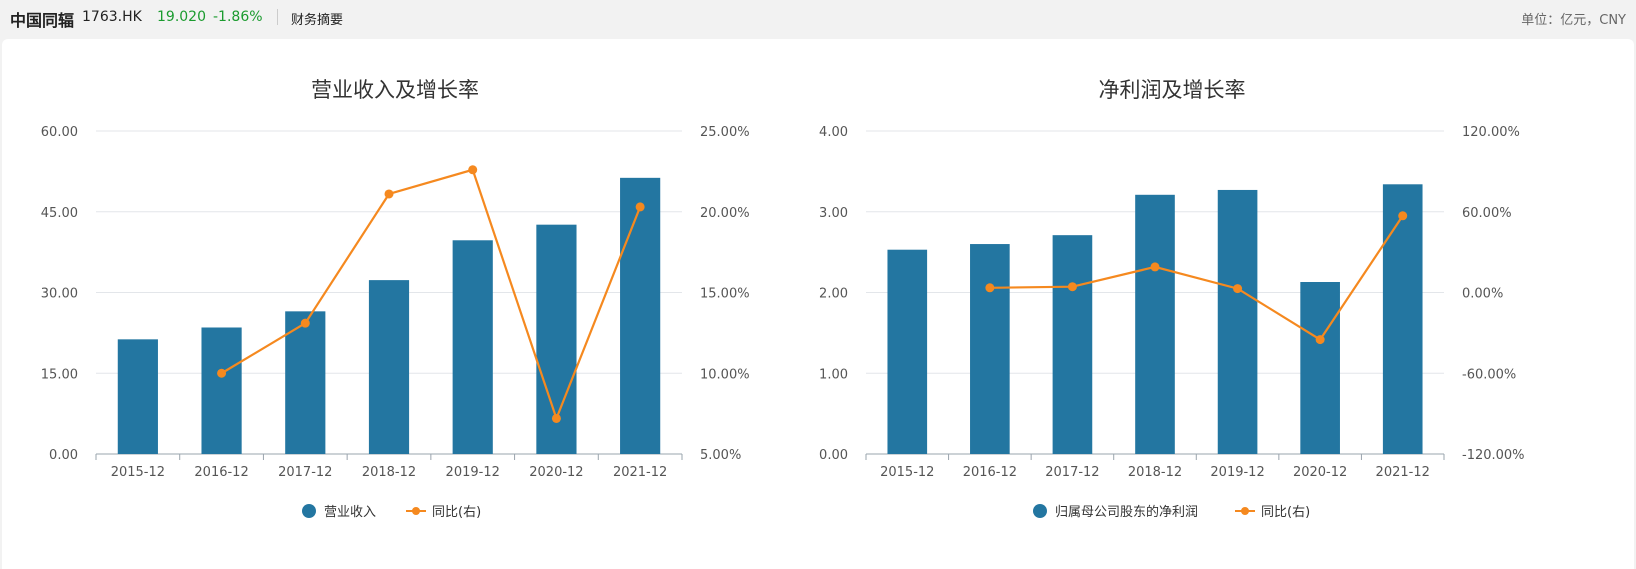 This screenshot has width=1636, height=569. Describe the element at coordinates (395, 90) in the screenshot. I see `chart-title: 营业收入及增长率` at that location.